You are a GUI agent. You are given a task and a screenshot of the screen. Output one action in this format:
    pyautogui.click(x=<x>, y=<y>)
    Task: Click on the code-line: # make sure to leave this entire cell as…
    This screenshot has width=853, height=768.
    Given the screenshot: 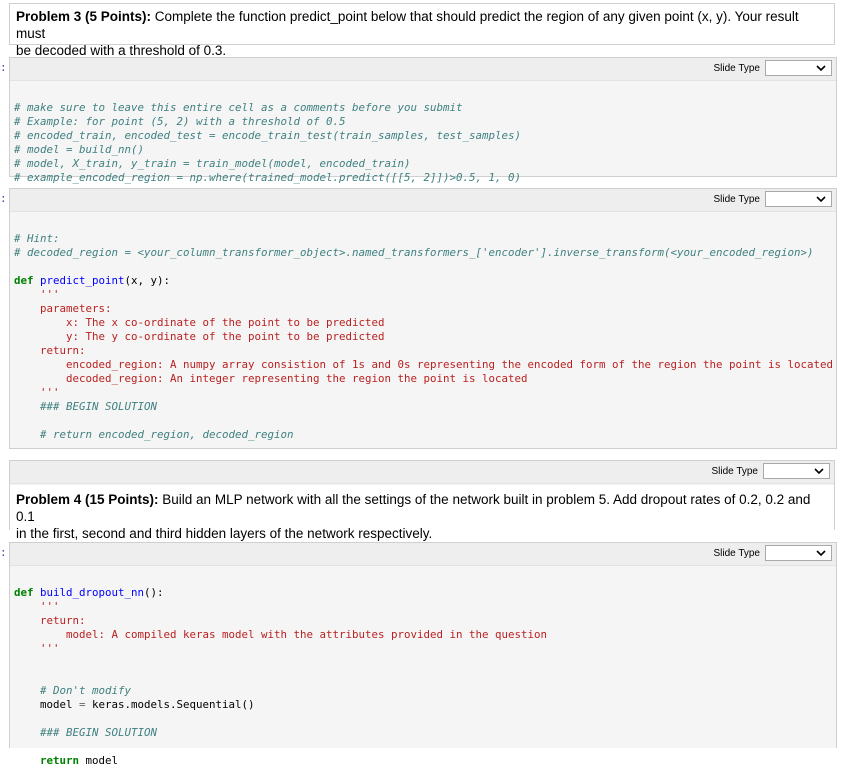 What is the action you would take?
    pyautogui.click(x=238, y=107)
    